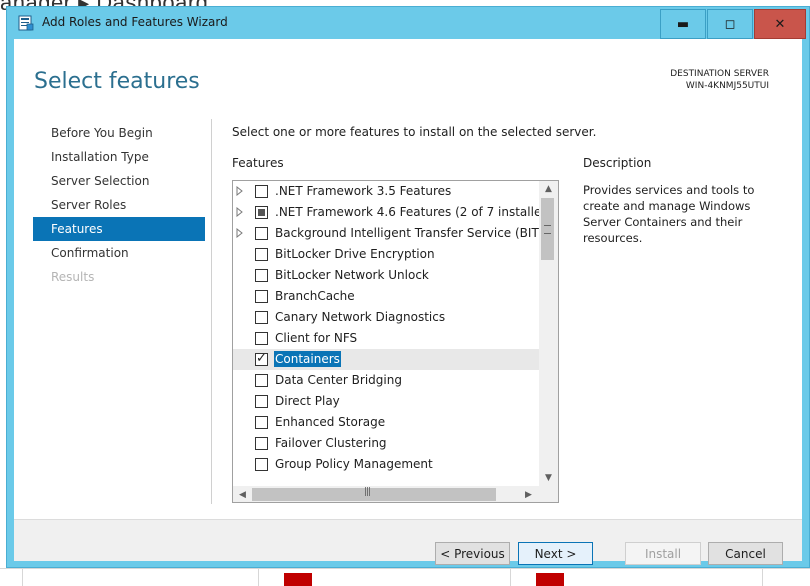  I want to click on feature-row: Group Policy Management, so click(386, 464).